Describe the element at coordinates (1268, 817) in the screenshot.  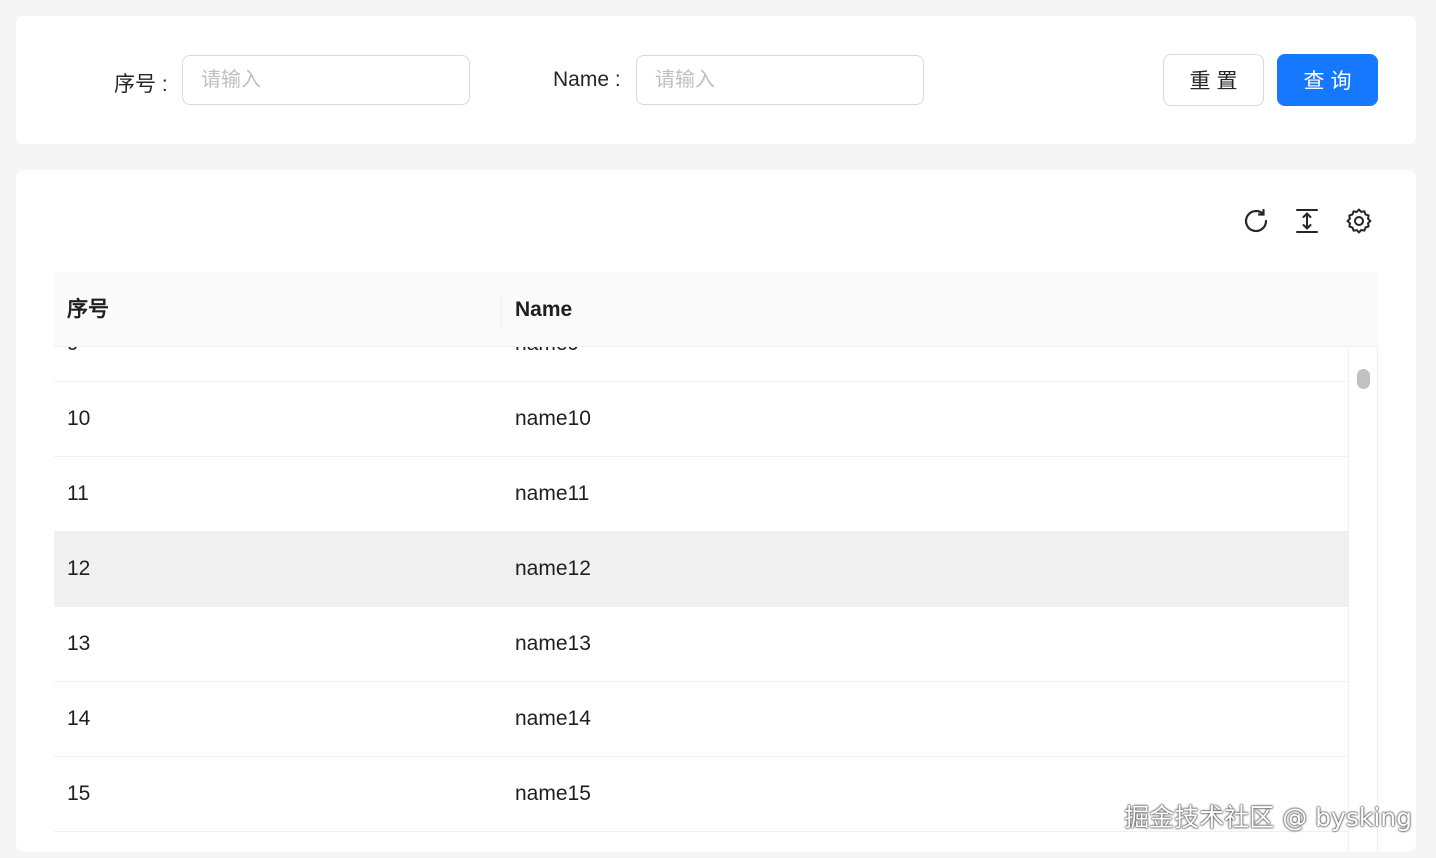
I see `watermark: 掘金技术社区 @ bysking` at that location.